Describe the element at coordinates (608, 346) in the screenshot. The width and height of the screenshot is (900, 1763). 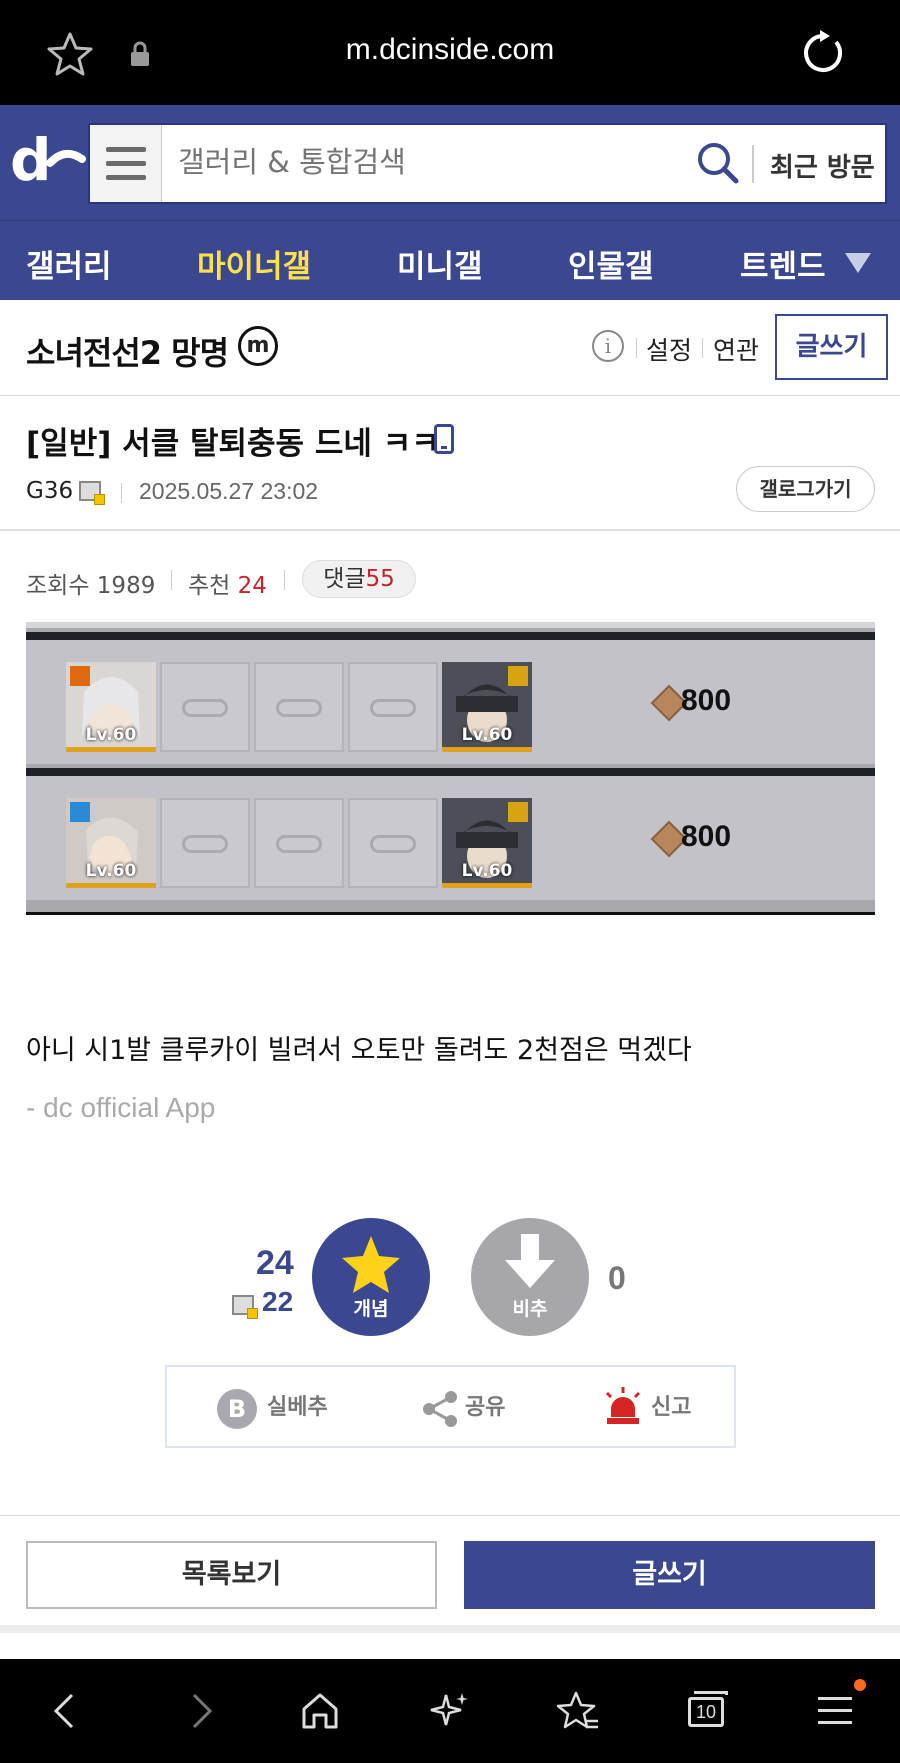
I see `info-icon: i` at that location.